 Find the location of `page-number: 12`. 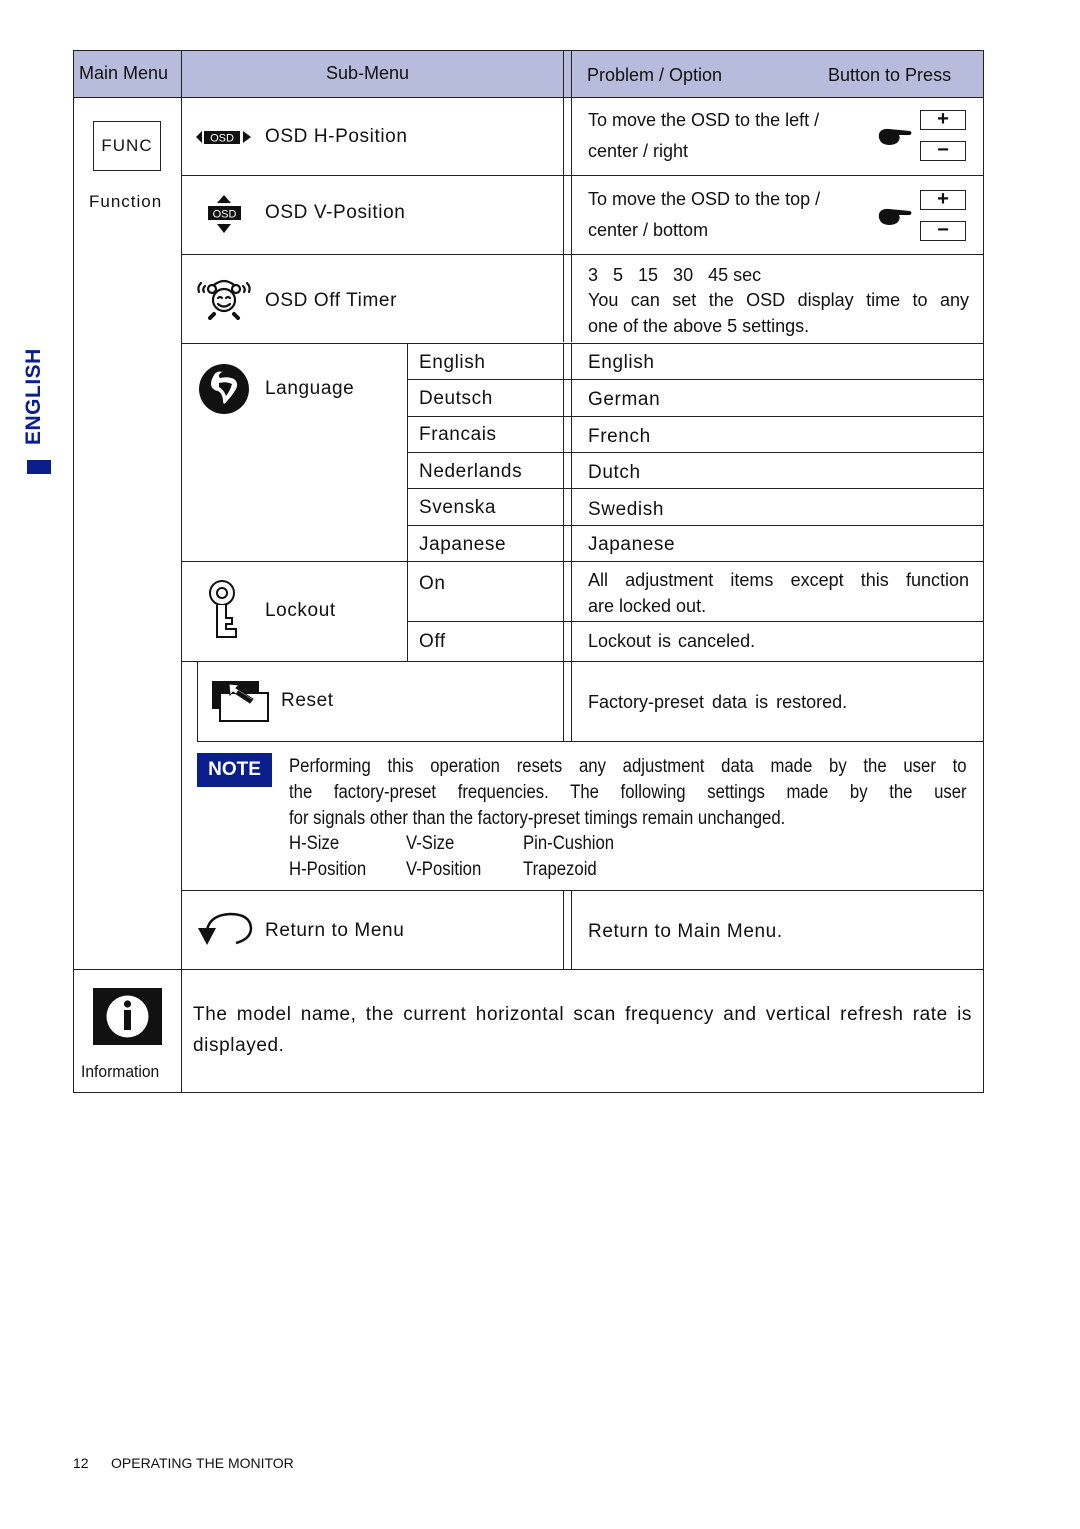

page-number: 12 is located at coordinates (81, 1463).